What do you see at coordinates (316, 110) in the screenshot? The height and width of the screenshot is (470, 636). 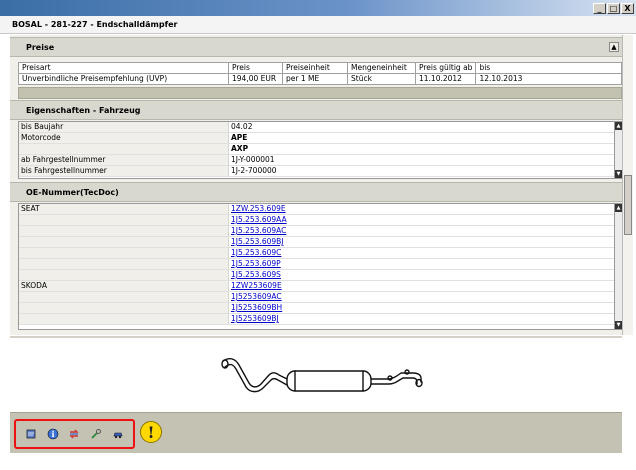 I see `section-header-vehicle: Eigenschaften - Fahrzeug` at bounding box center [316, 110].